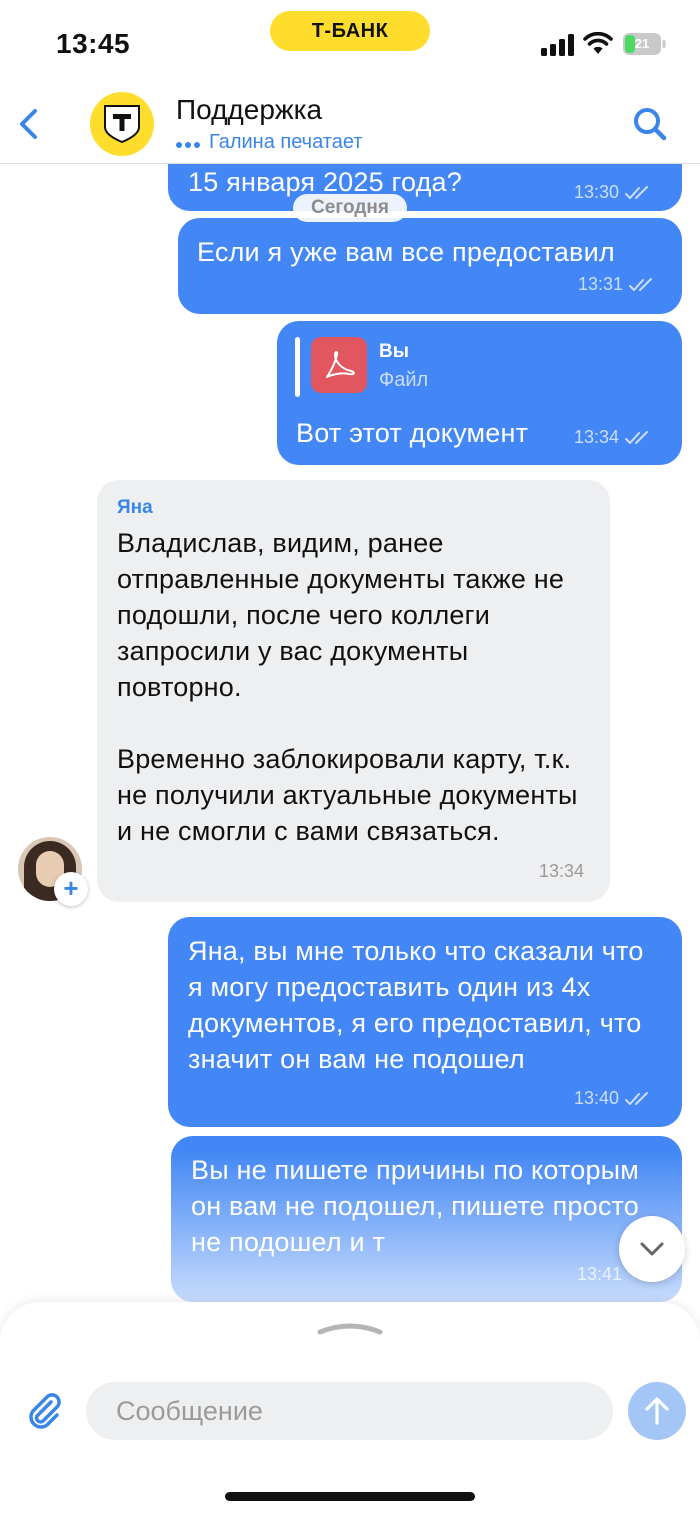  I want to click on scroll-down-button, so click(652, 1249).